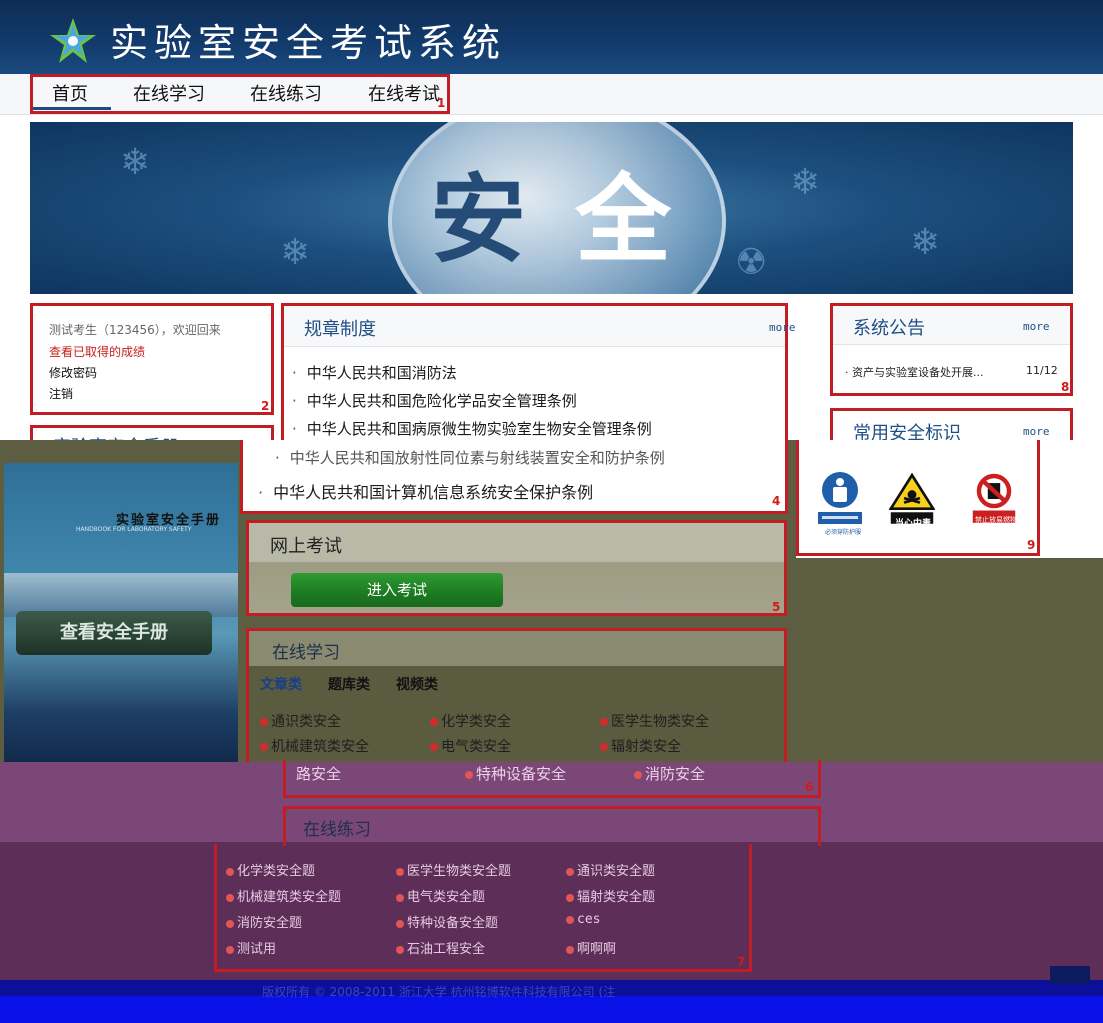 The width and height of the screenshot is (1103, 1023). Describe the element at coordinates (337, 830) in the screenshot. I see `online-practice-title: 在线练习` at that location.